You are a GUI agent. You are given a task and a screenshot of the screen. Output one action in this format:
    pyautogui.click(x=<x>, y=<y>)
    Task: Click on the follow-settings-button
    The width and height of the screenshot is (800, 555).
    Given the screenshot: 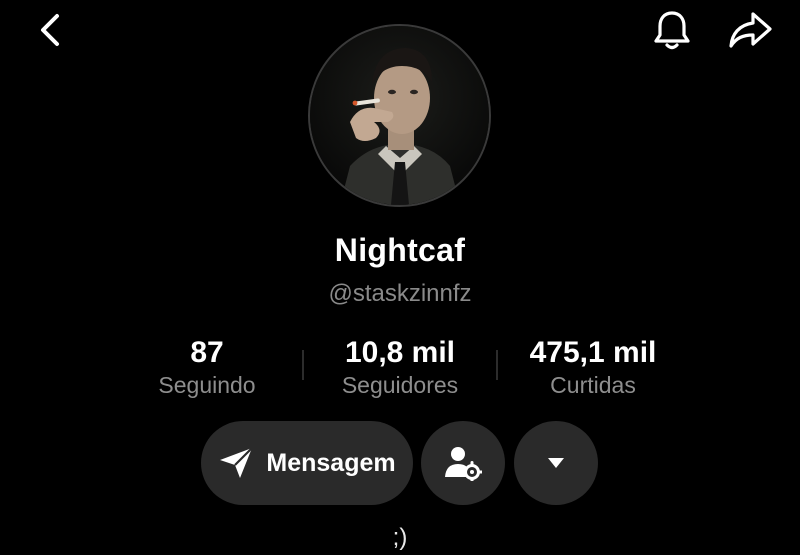 What is the action you would take?
    pyautogui.click(x=463, y=463)
    